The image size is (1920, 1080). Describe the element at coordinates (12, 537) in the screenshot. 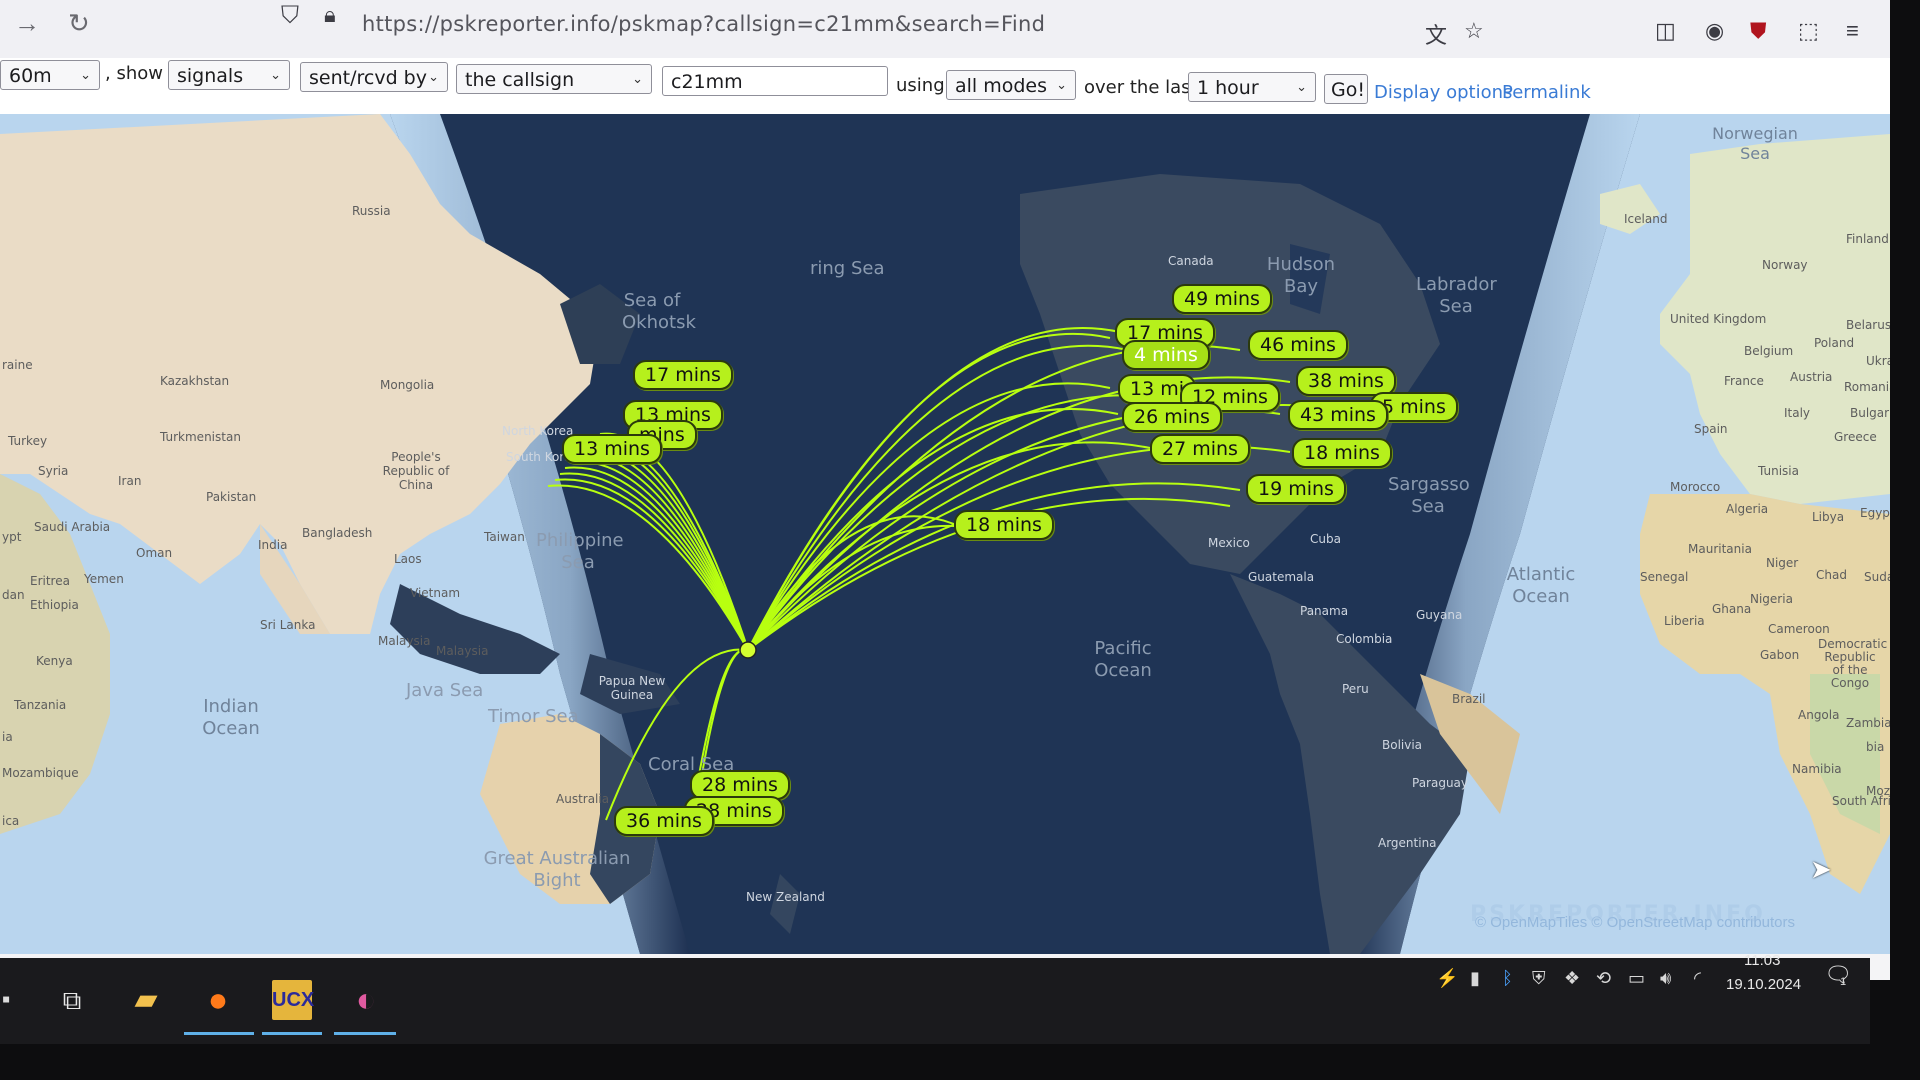

I see `label-ypt: ypt` at that location.